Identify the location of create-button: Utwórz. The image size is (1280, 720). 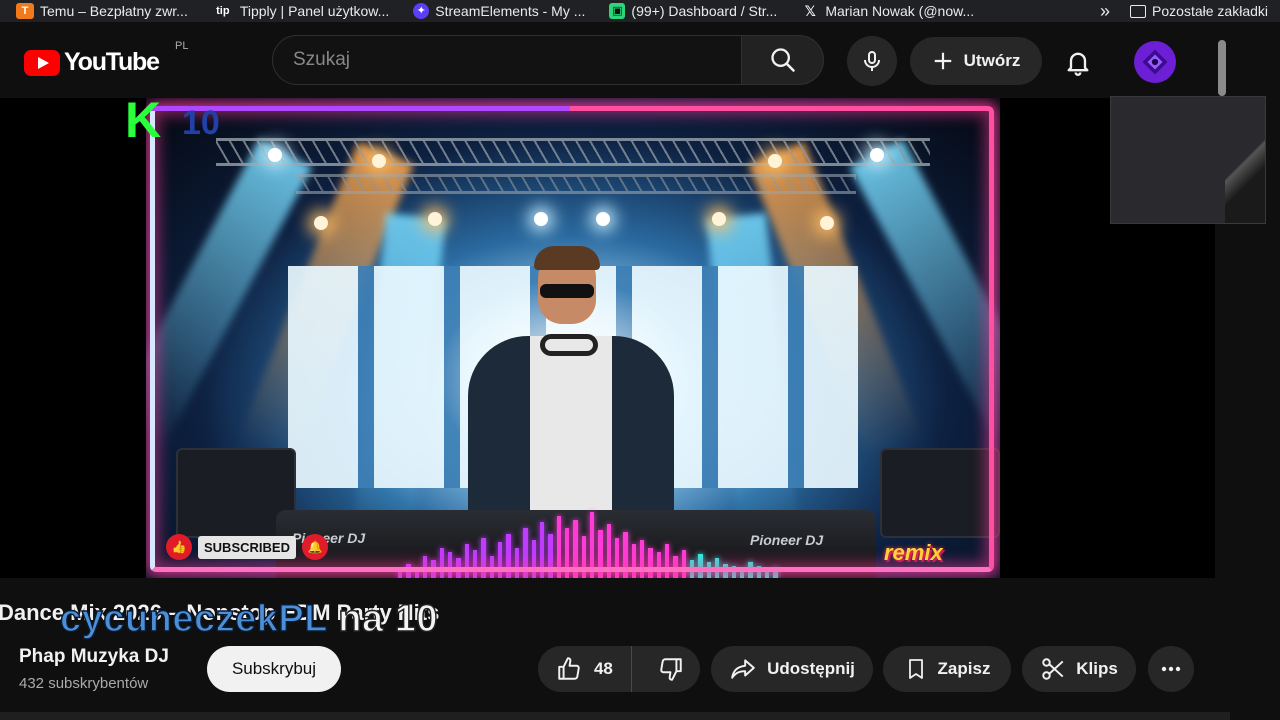
(976, 61).